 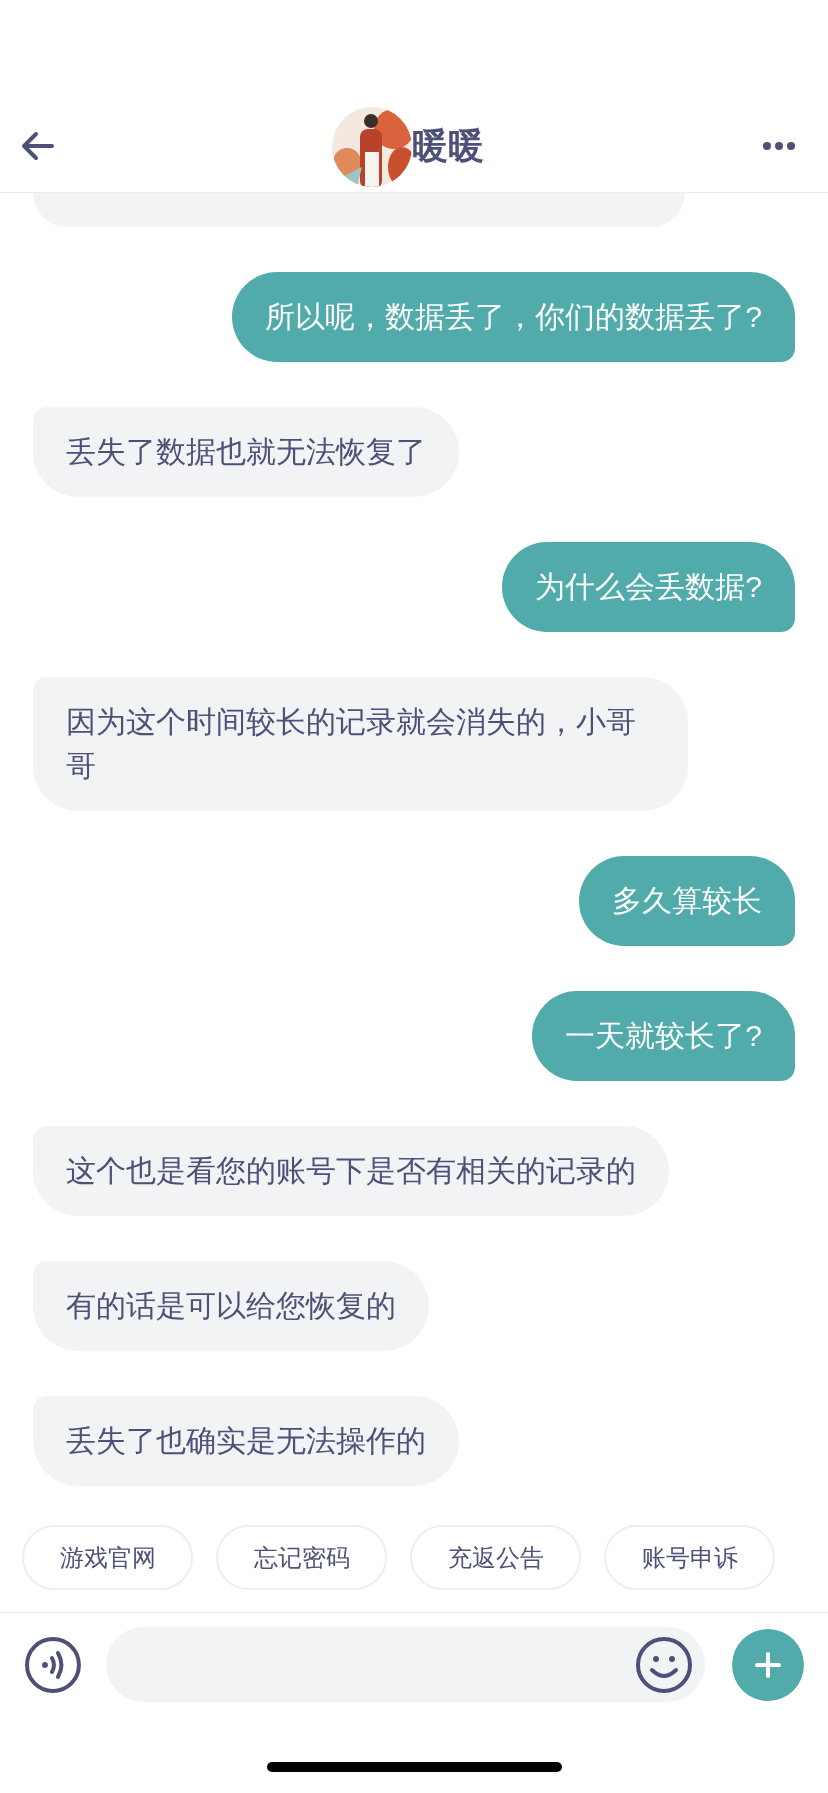 I want to click on back-icon, so click(x=37, y=146).